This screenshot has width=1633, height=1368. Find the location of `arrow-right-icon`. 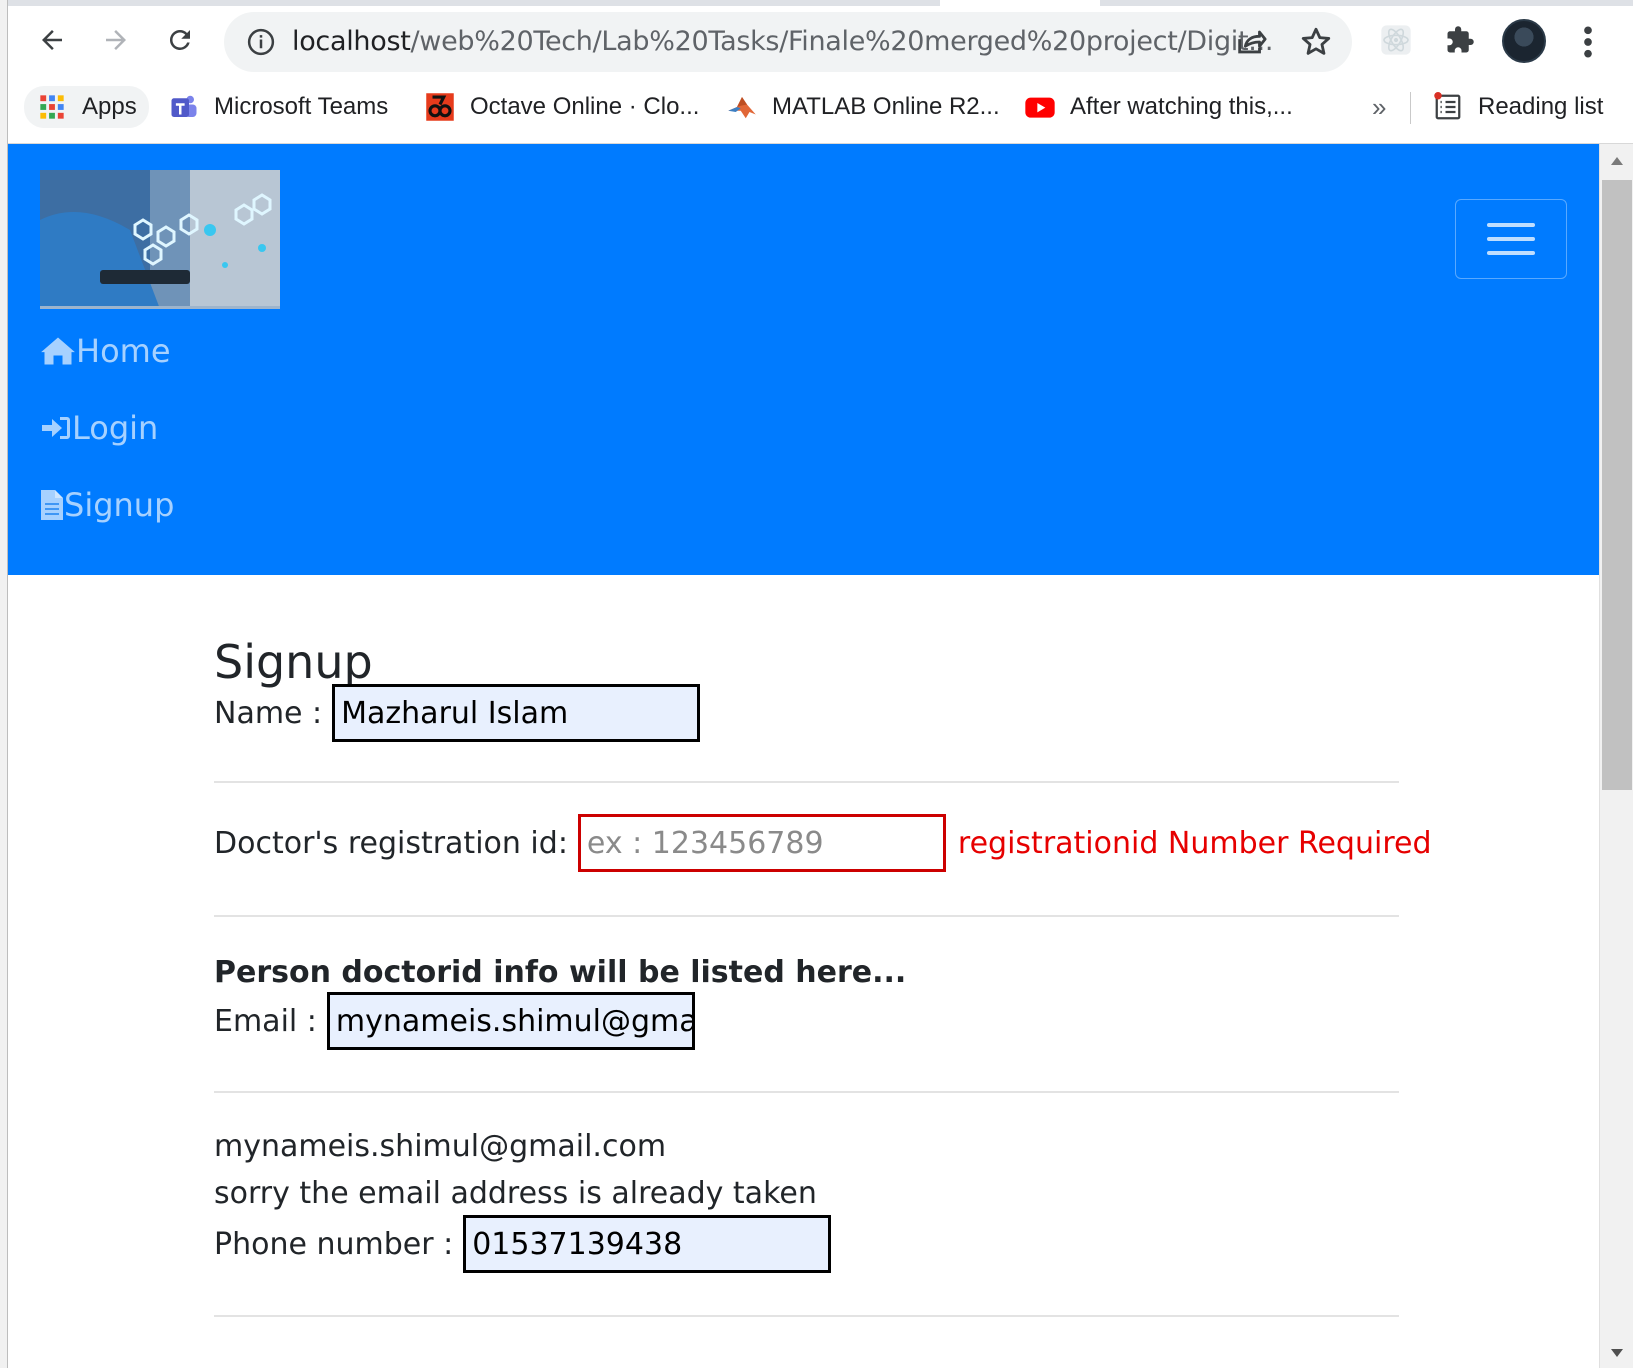

arrow-right-icon is located at coordinates (116, 40).